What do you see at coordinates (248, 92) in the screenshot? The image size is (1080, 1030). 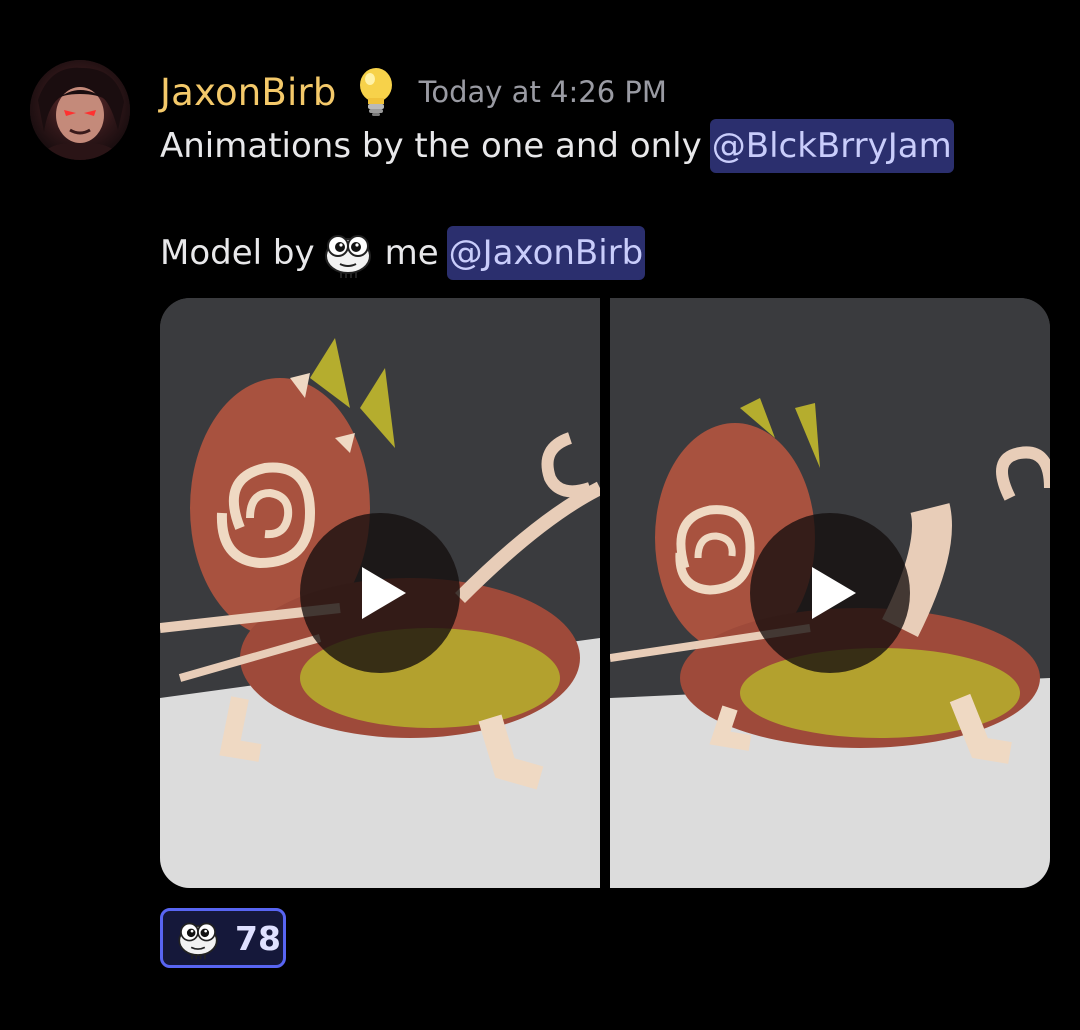 I see `author-name: JaxonBirb` at bounding box center [248, 92].